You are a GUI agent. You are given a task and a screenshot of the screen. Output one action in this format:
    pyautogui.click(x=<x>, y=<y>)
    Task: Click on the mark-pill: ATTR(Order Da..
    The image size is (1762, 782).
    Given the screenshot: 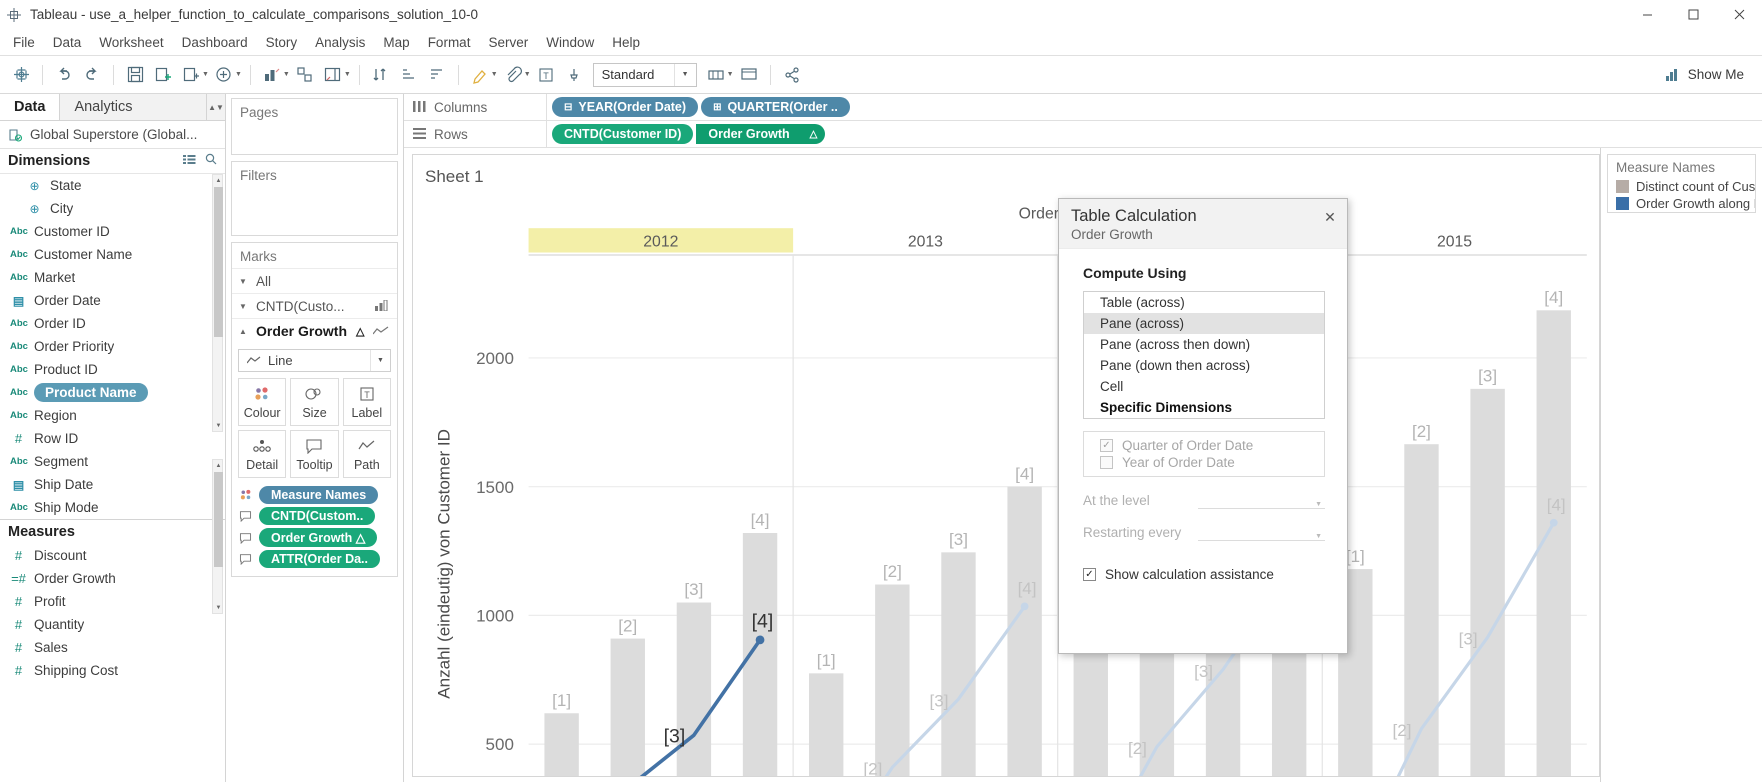 What is the action you would take?
    pyautogui.click(x=319, y=559)
    